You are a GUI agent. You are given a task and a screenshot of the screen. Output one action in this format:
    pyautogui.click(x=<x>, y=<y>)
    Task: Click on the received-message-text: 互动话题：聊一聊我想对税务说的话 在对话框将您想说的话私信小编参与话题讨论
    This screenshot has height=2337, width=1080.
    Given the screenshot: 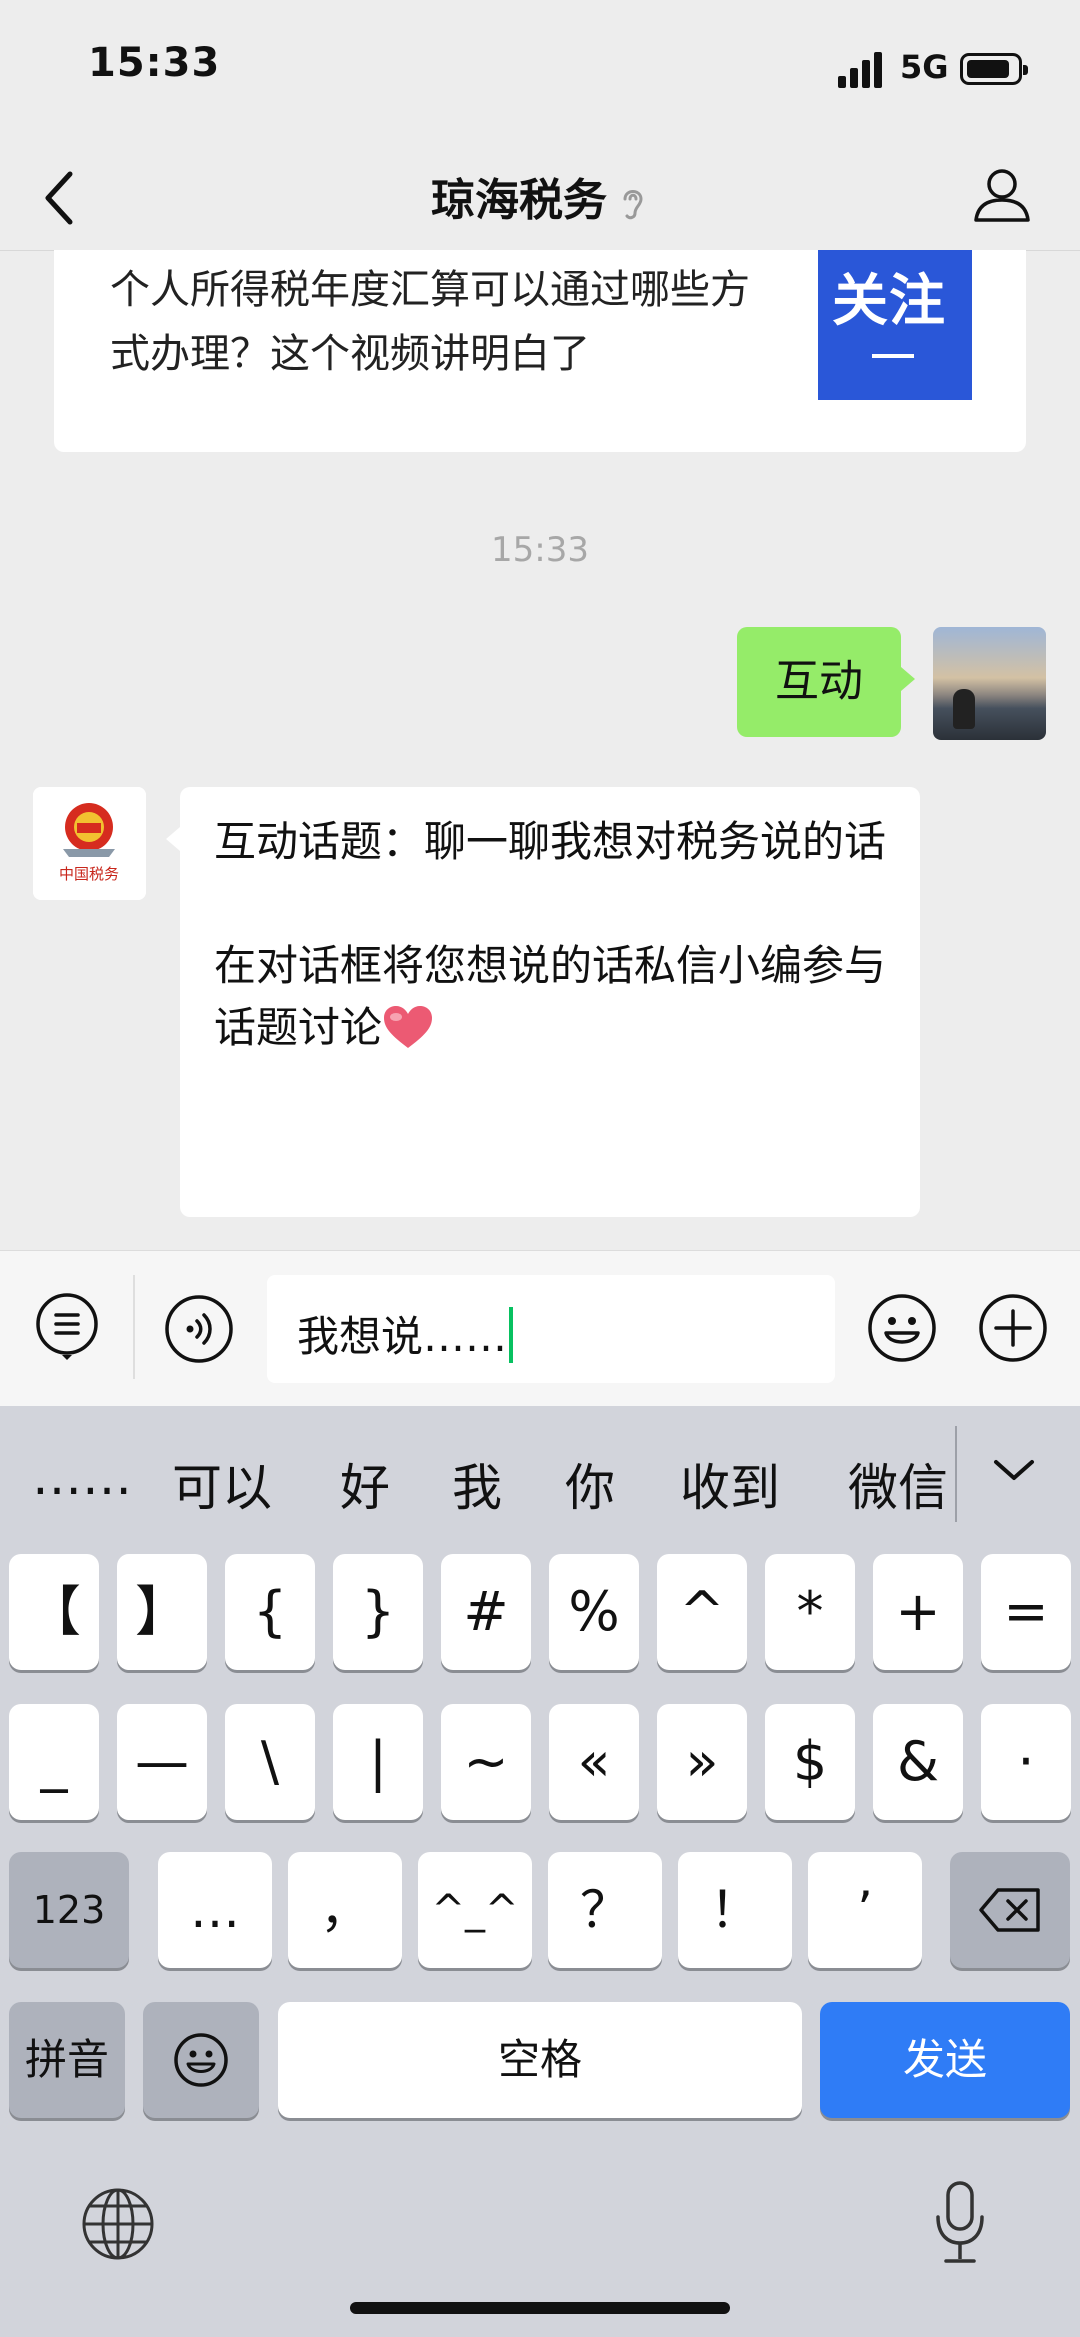 What is the action you would take?
    pyautogui.click(x=554, y=935)
    